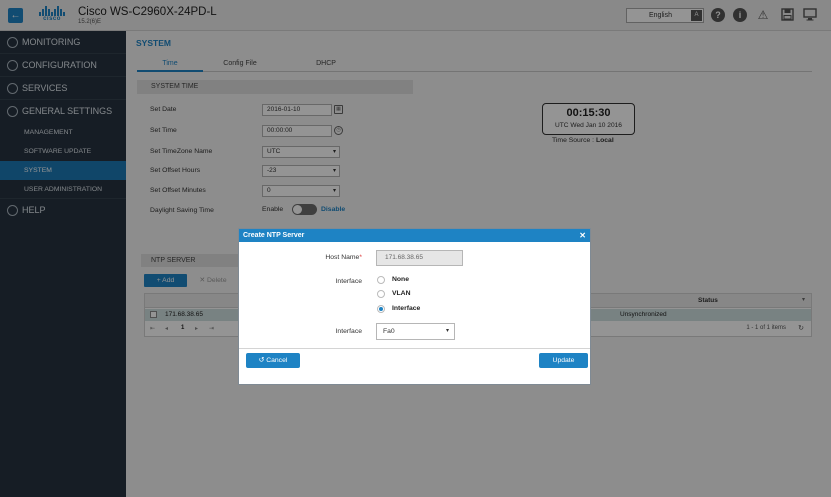 This screenshot has height=497, width=831. Describe the element at coordinates (381, 309) in the screenshot. I see `radio-interface` at that location.